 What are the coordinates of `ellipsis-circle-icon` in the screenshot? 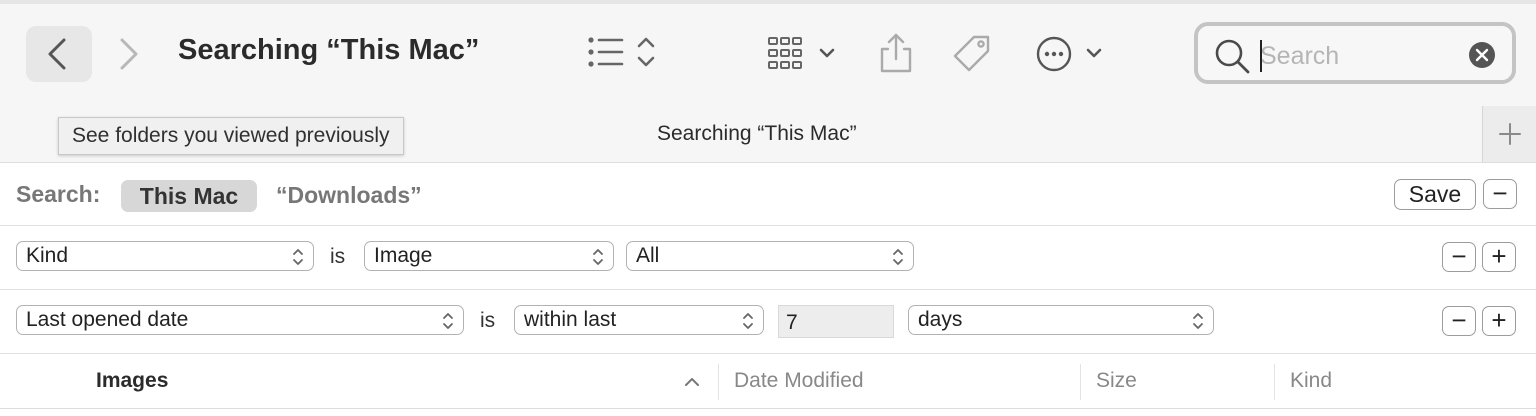 It's located at (1069, 54).